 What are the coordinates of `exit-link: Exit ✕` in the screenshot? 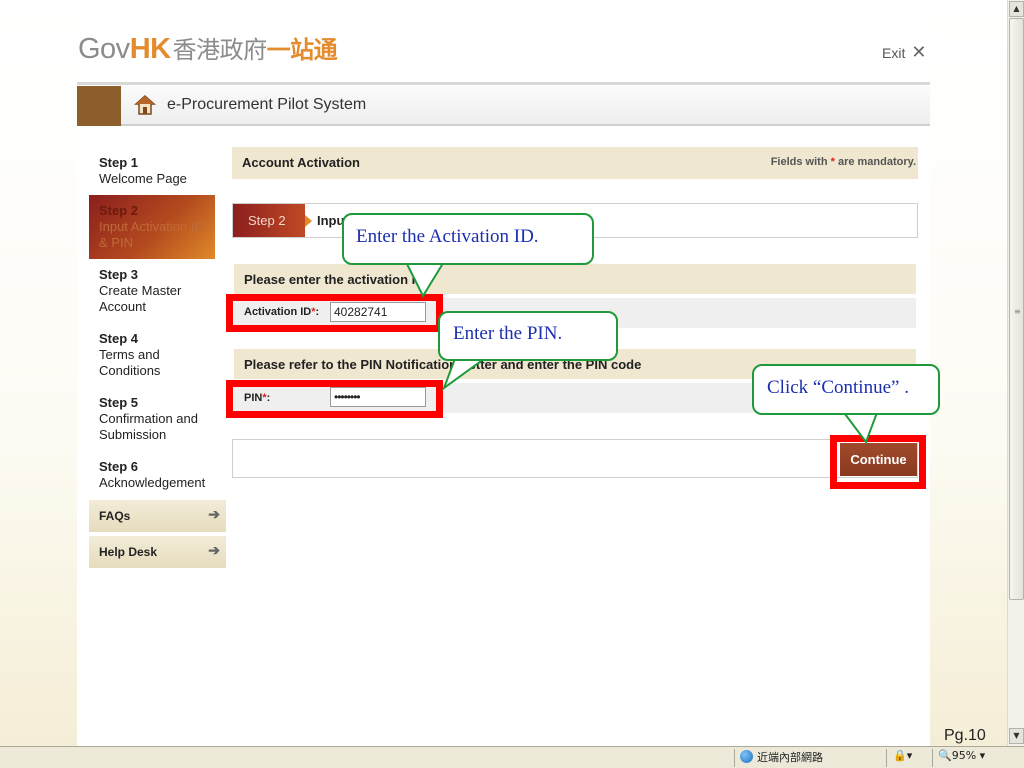 It's located at (904, 52).